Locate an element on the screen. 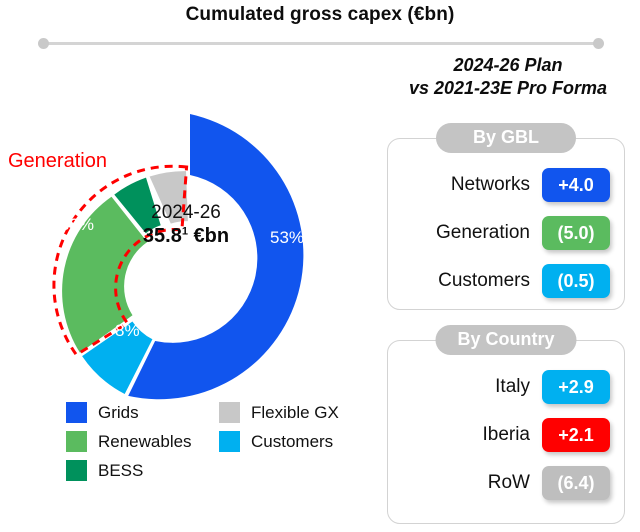 The height and width of the screenshot is (532, 640). legend-swatch-renewables is located at coordinates (76, 441).